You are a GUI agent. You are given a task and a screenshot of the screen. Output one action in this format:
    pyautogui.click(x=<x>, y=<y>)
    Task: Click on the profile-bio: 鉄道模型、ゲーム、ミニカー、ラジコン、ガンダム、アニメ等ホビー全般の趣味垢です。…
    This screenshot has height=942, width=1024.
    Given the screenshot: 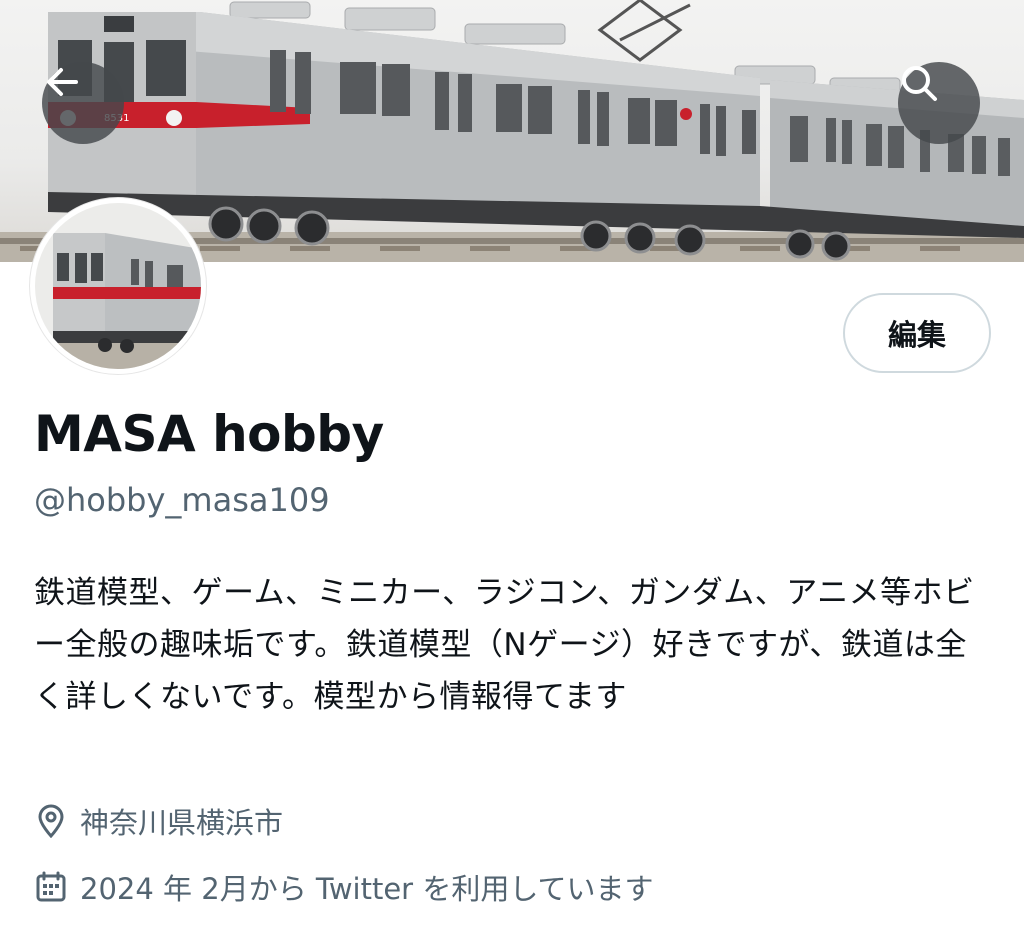 What is the action you would take?
    pyautogui.click(x=504, y=645)
    